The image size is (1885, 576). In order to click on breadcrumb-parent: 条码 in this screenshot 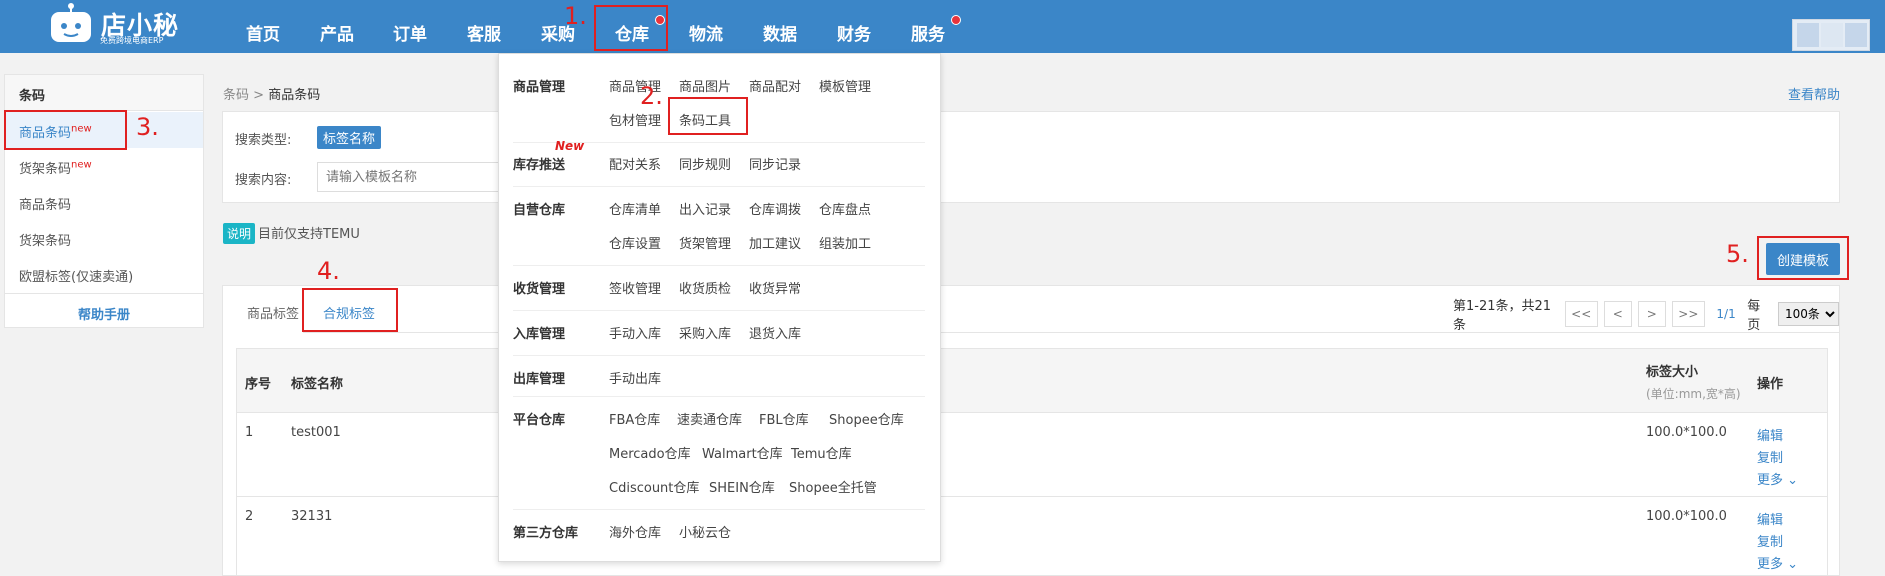, I will do `click(236, 95)`.